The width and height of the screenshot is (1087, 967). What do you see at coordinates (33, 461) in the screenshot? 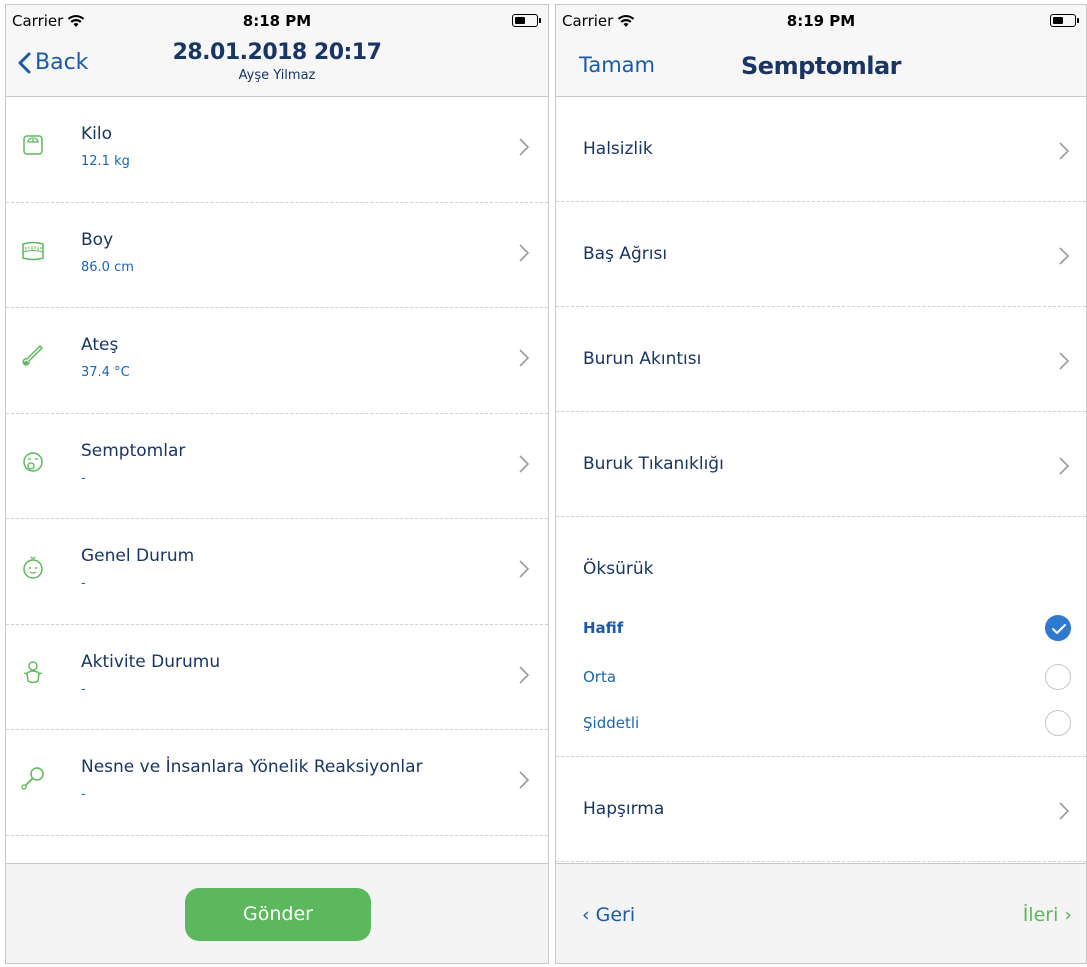
I see `sick-face-icon` at bounding box center [33, 461].